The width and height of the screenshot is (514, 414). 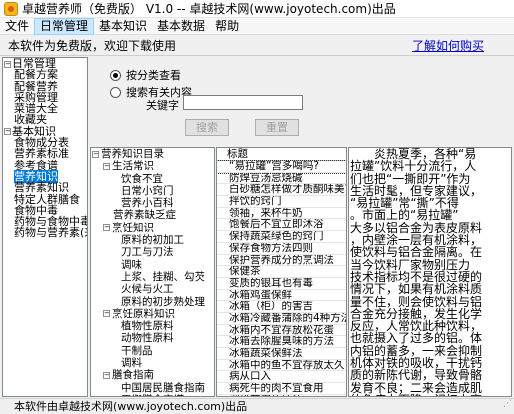 I want to click on browse-by-category-label: 按分类查看, so click(x=153, y=75).